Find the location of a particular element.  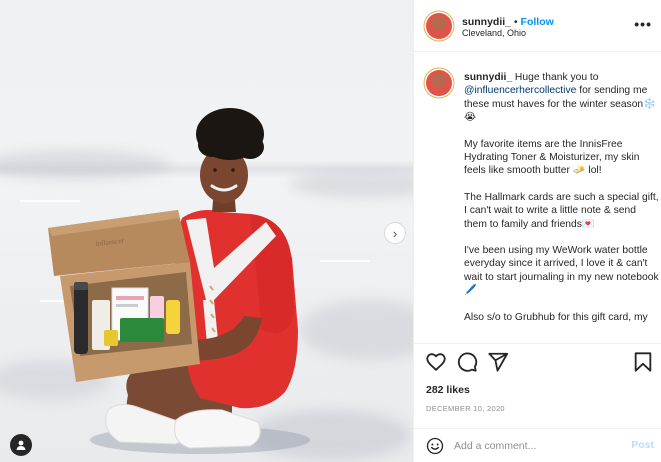

caption-text-segment: Huge thank you to is located at coordinates (555, 77).